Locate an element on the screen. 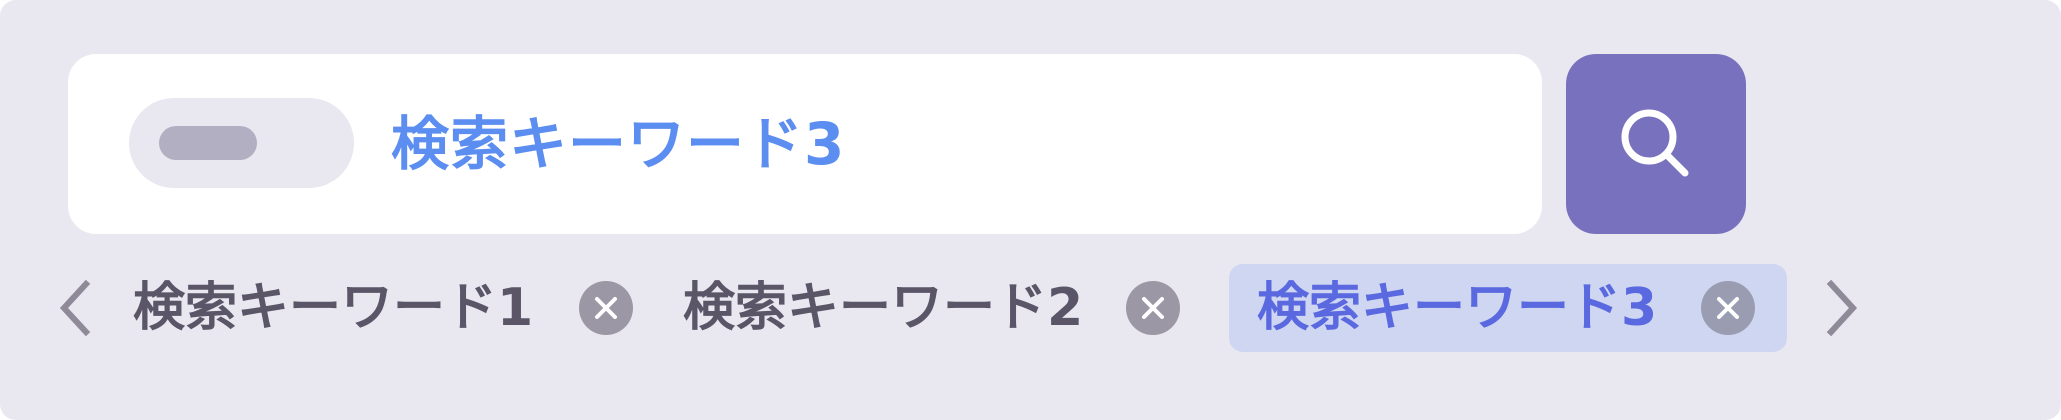  tag-item-selected: 検索キーワード3 is located at coordinates (1508, 308).